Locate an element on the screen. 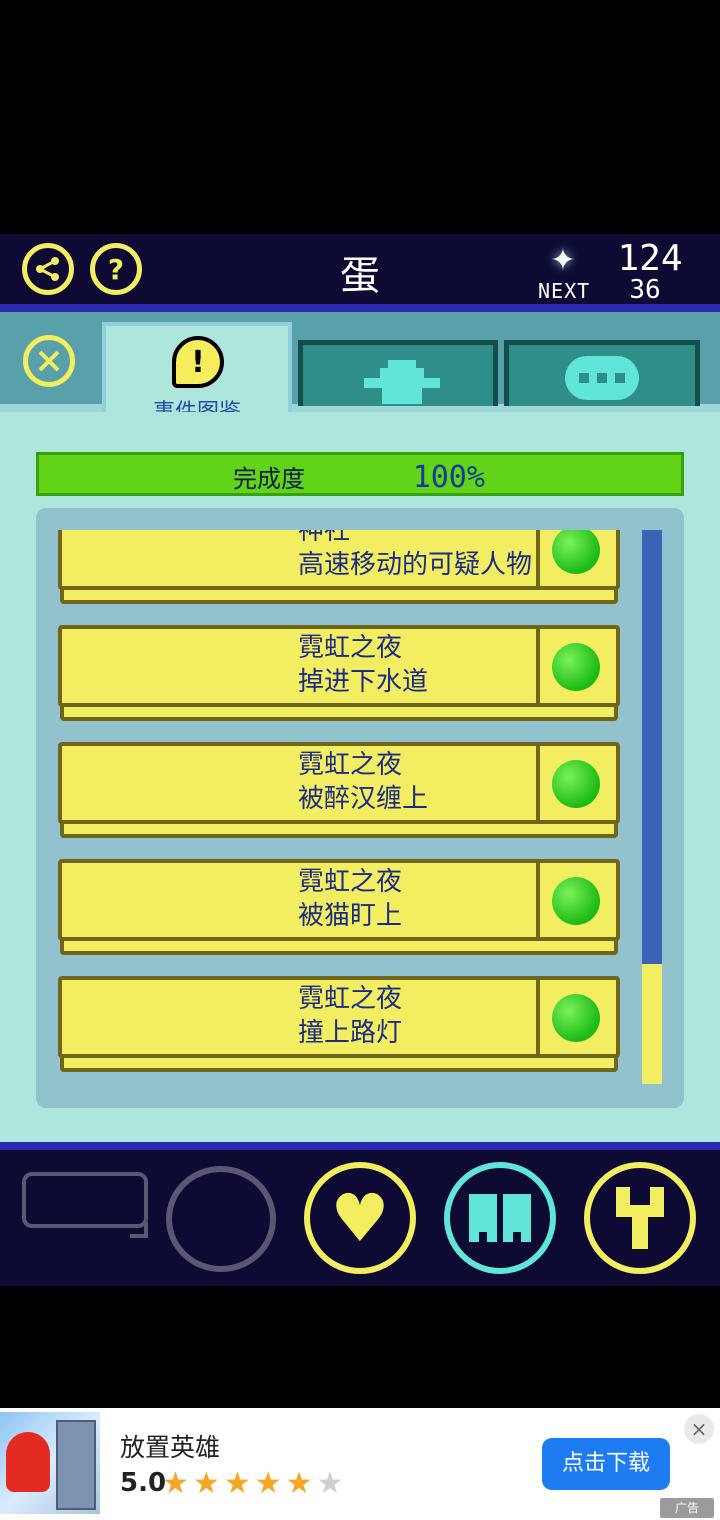 This screenshot has width=720, height=1520. header-divider is located at coordinates (360, 308).